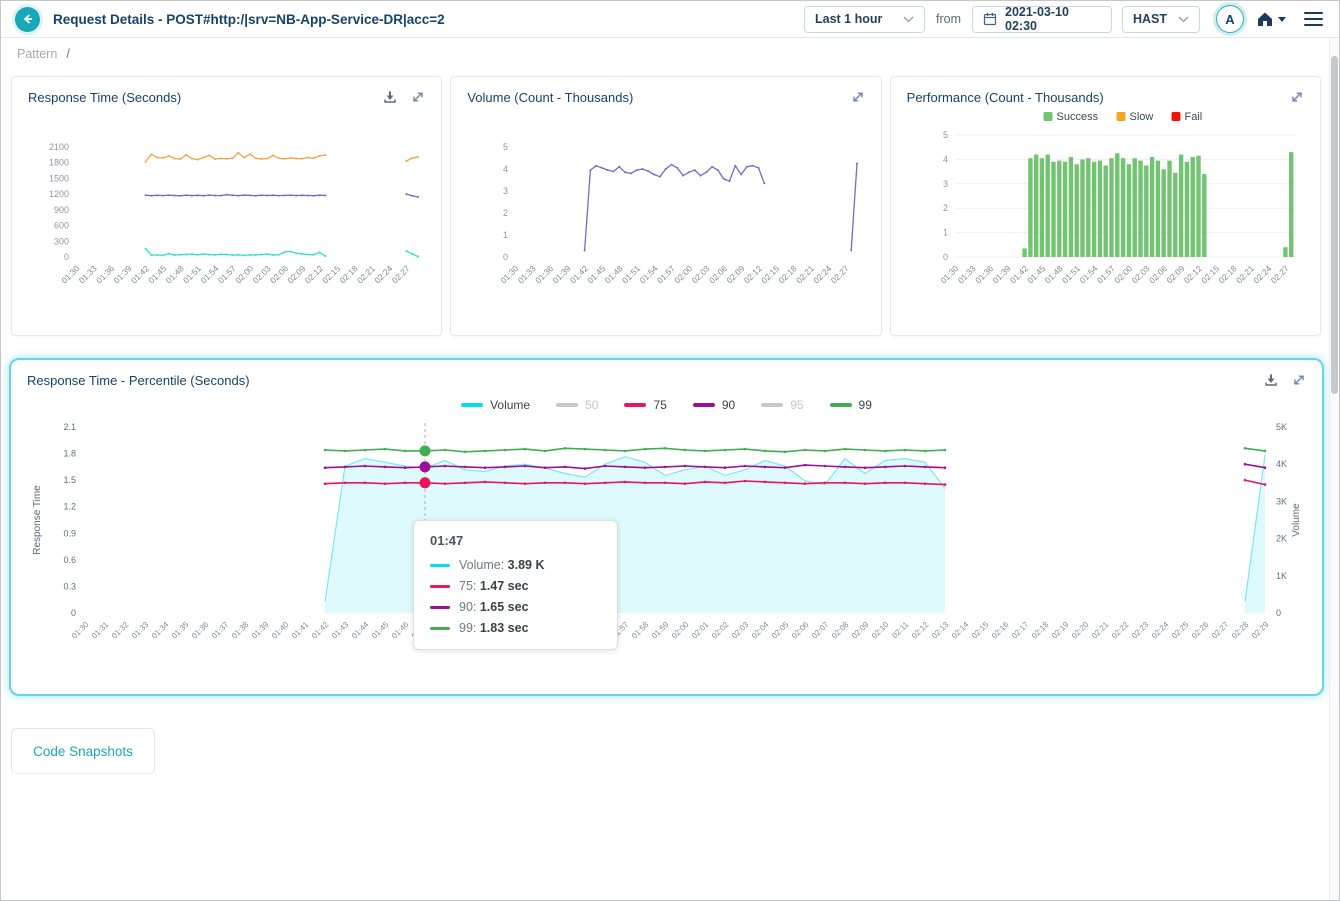 This screenshot has height=901, width=1340. Describe the element at coordinates (494, 586) in the screenshot. I see `tooltip-row-text: 75: 1.47 sec` at that location.